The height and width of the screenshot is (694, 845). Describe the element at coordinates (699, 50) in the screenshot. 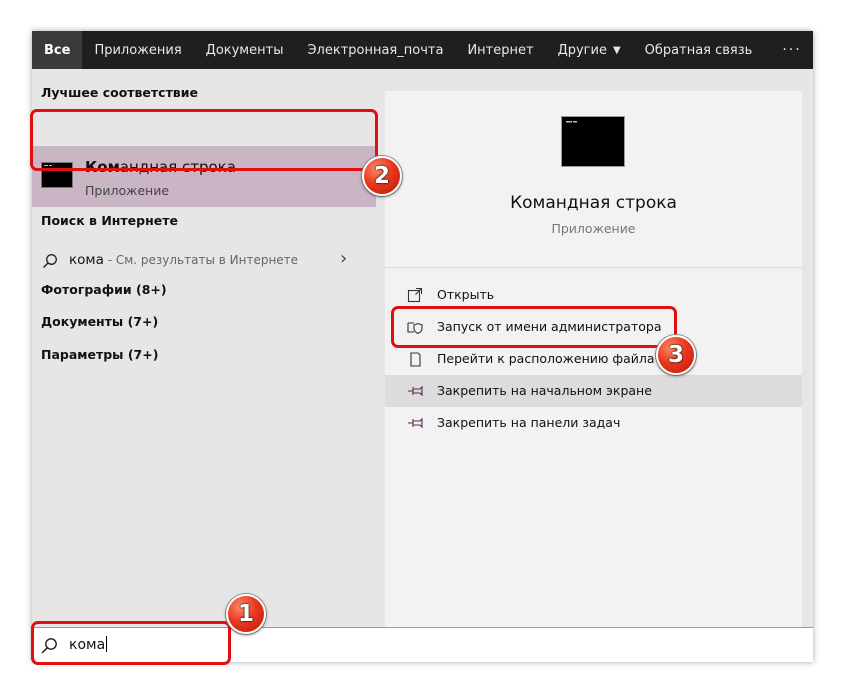

I see `feedback-link: Обратная связь` at that location.